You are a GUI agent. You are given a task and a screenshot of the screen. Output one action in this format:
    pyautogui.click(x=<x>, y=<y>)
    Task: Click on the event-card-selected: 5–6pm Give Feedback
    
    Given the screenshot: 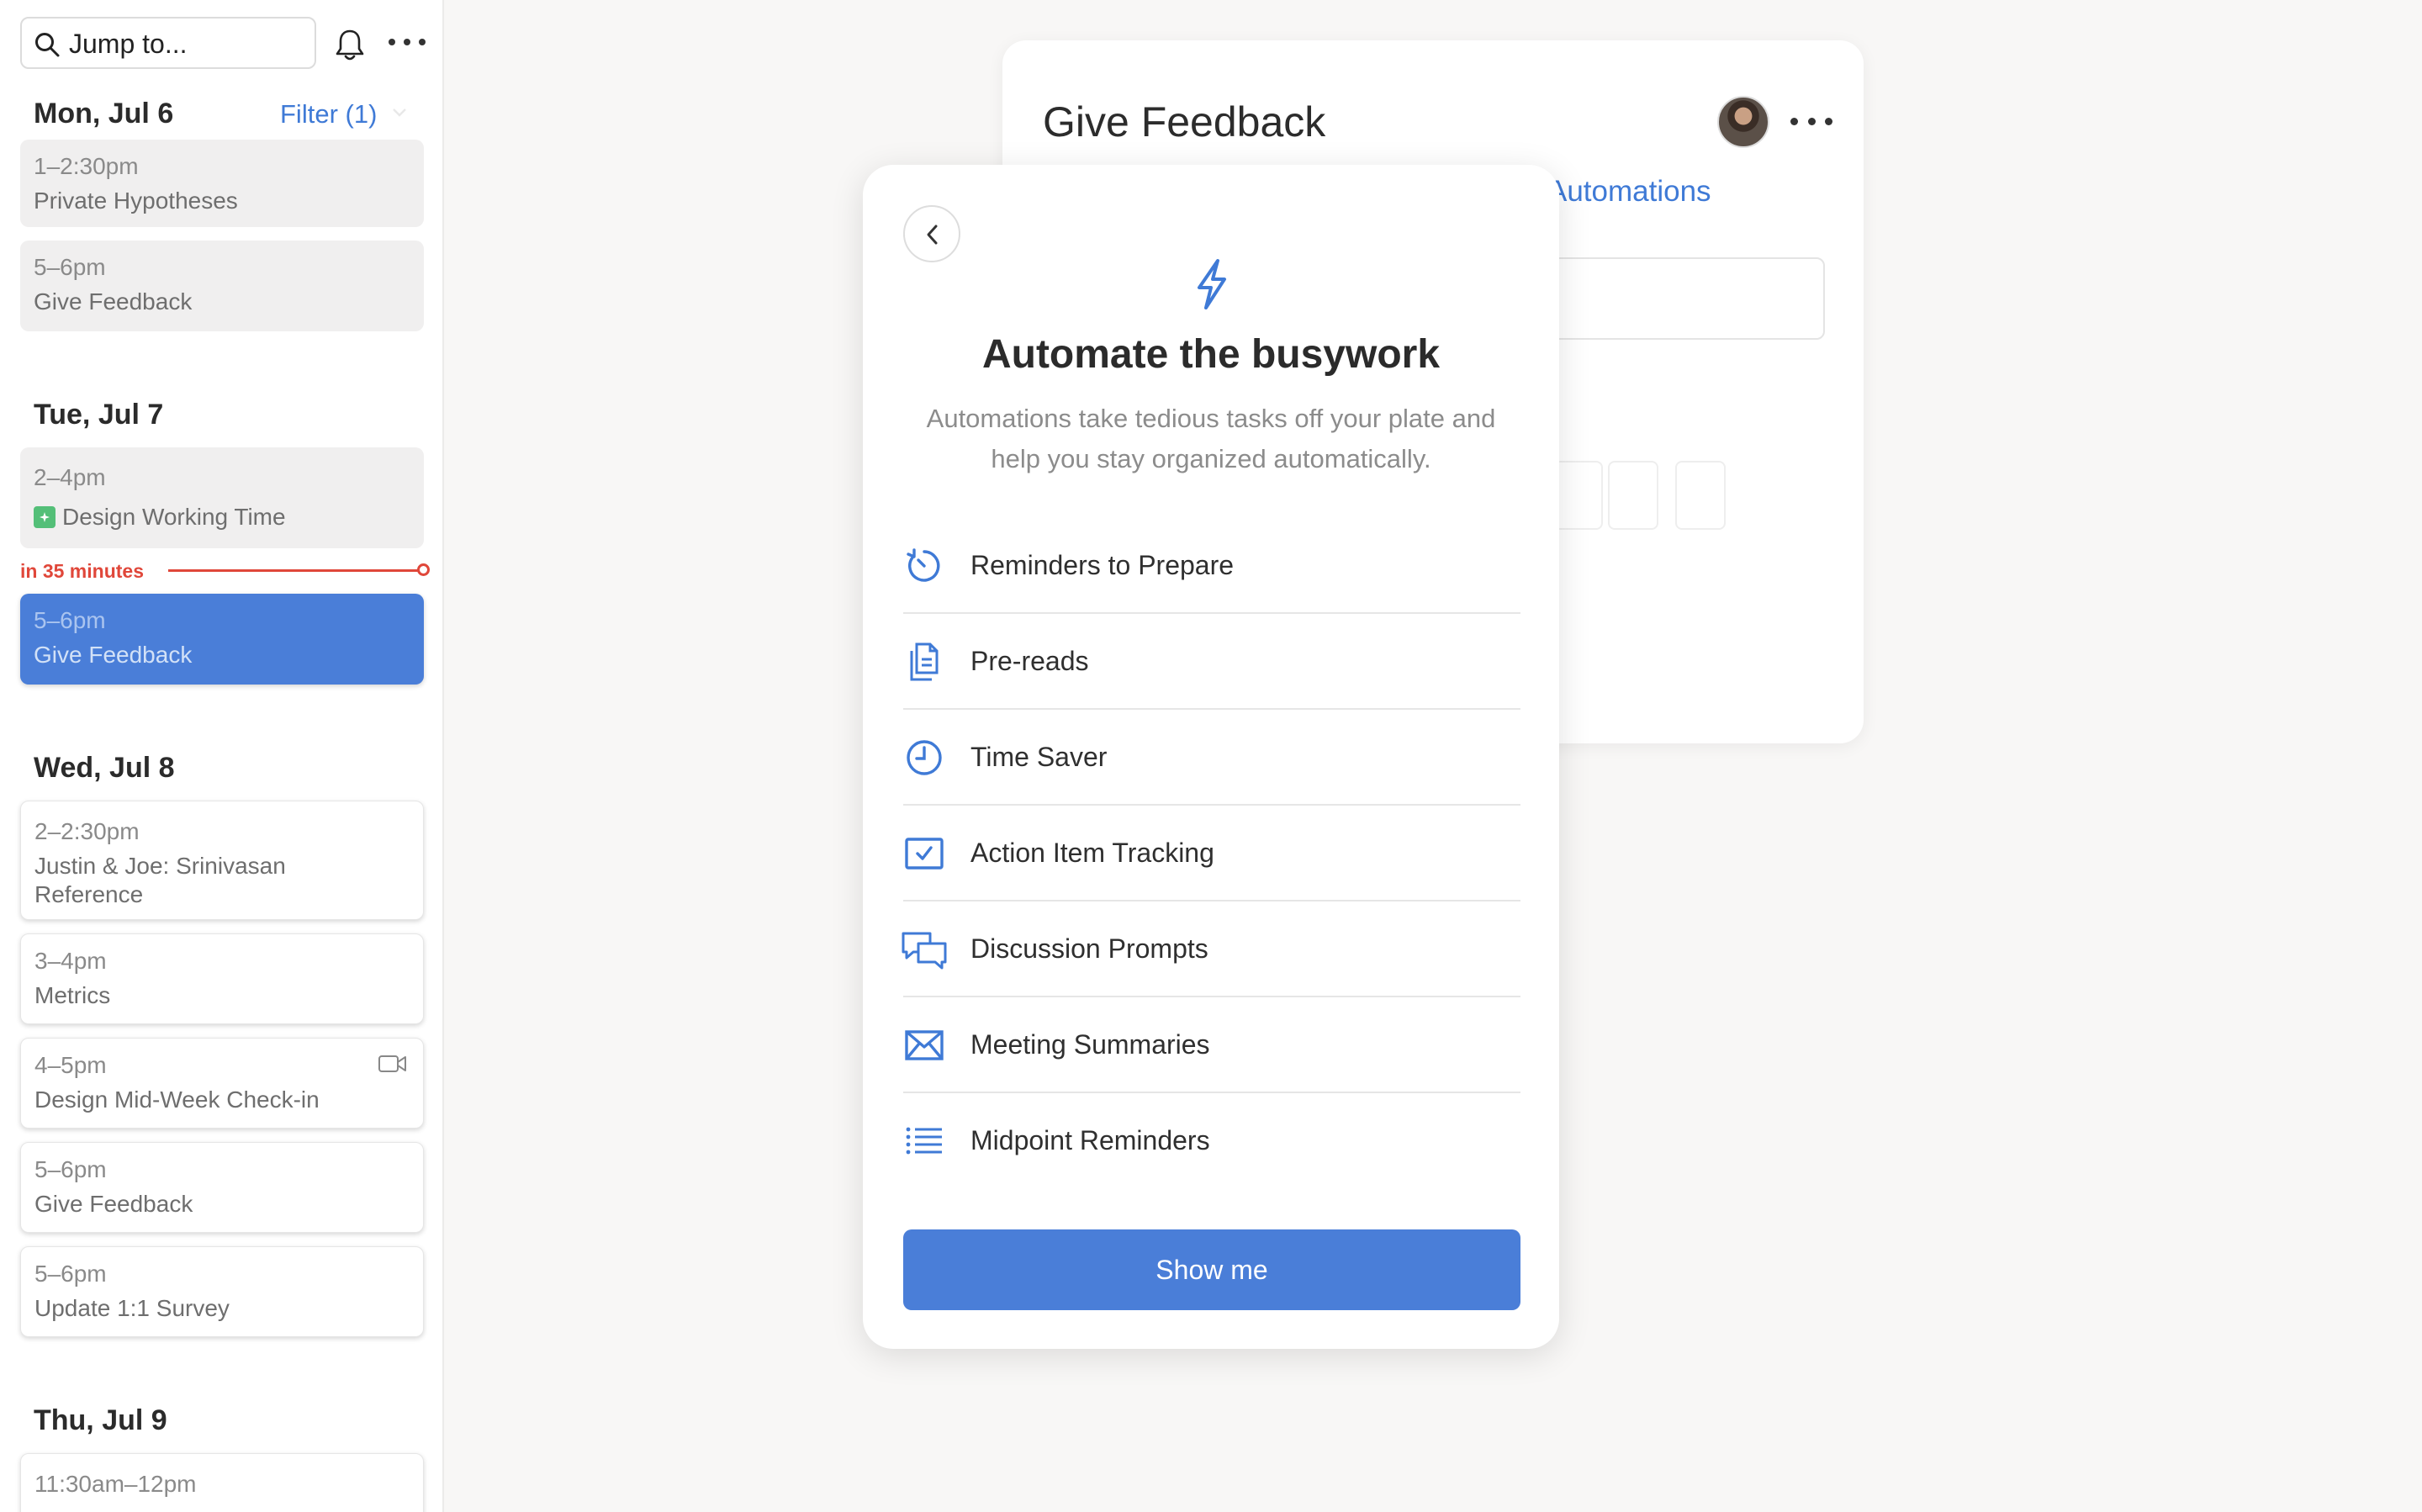 What is the action you would take?
    pyautogui.click(x=222, y=639)
    